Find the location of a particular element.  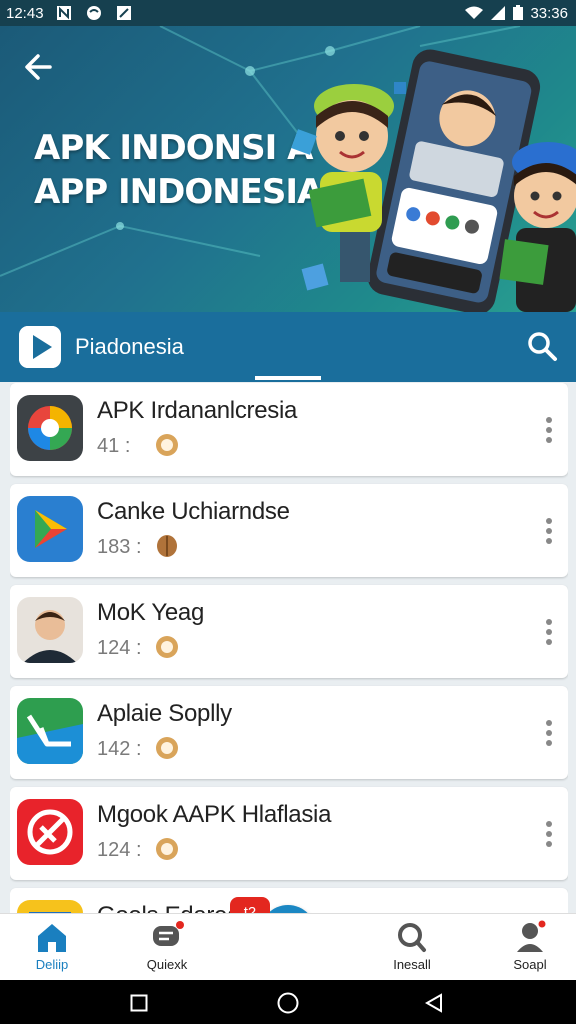

app-title: MoK Yeag is located at coordinates (151, 612).